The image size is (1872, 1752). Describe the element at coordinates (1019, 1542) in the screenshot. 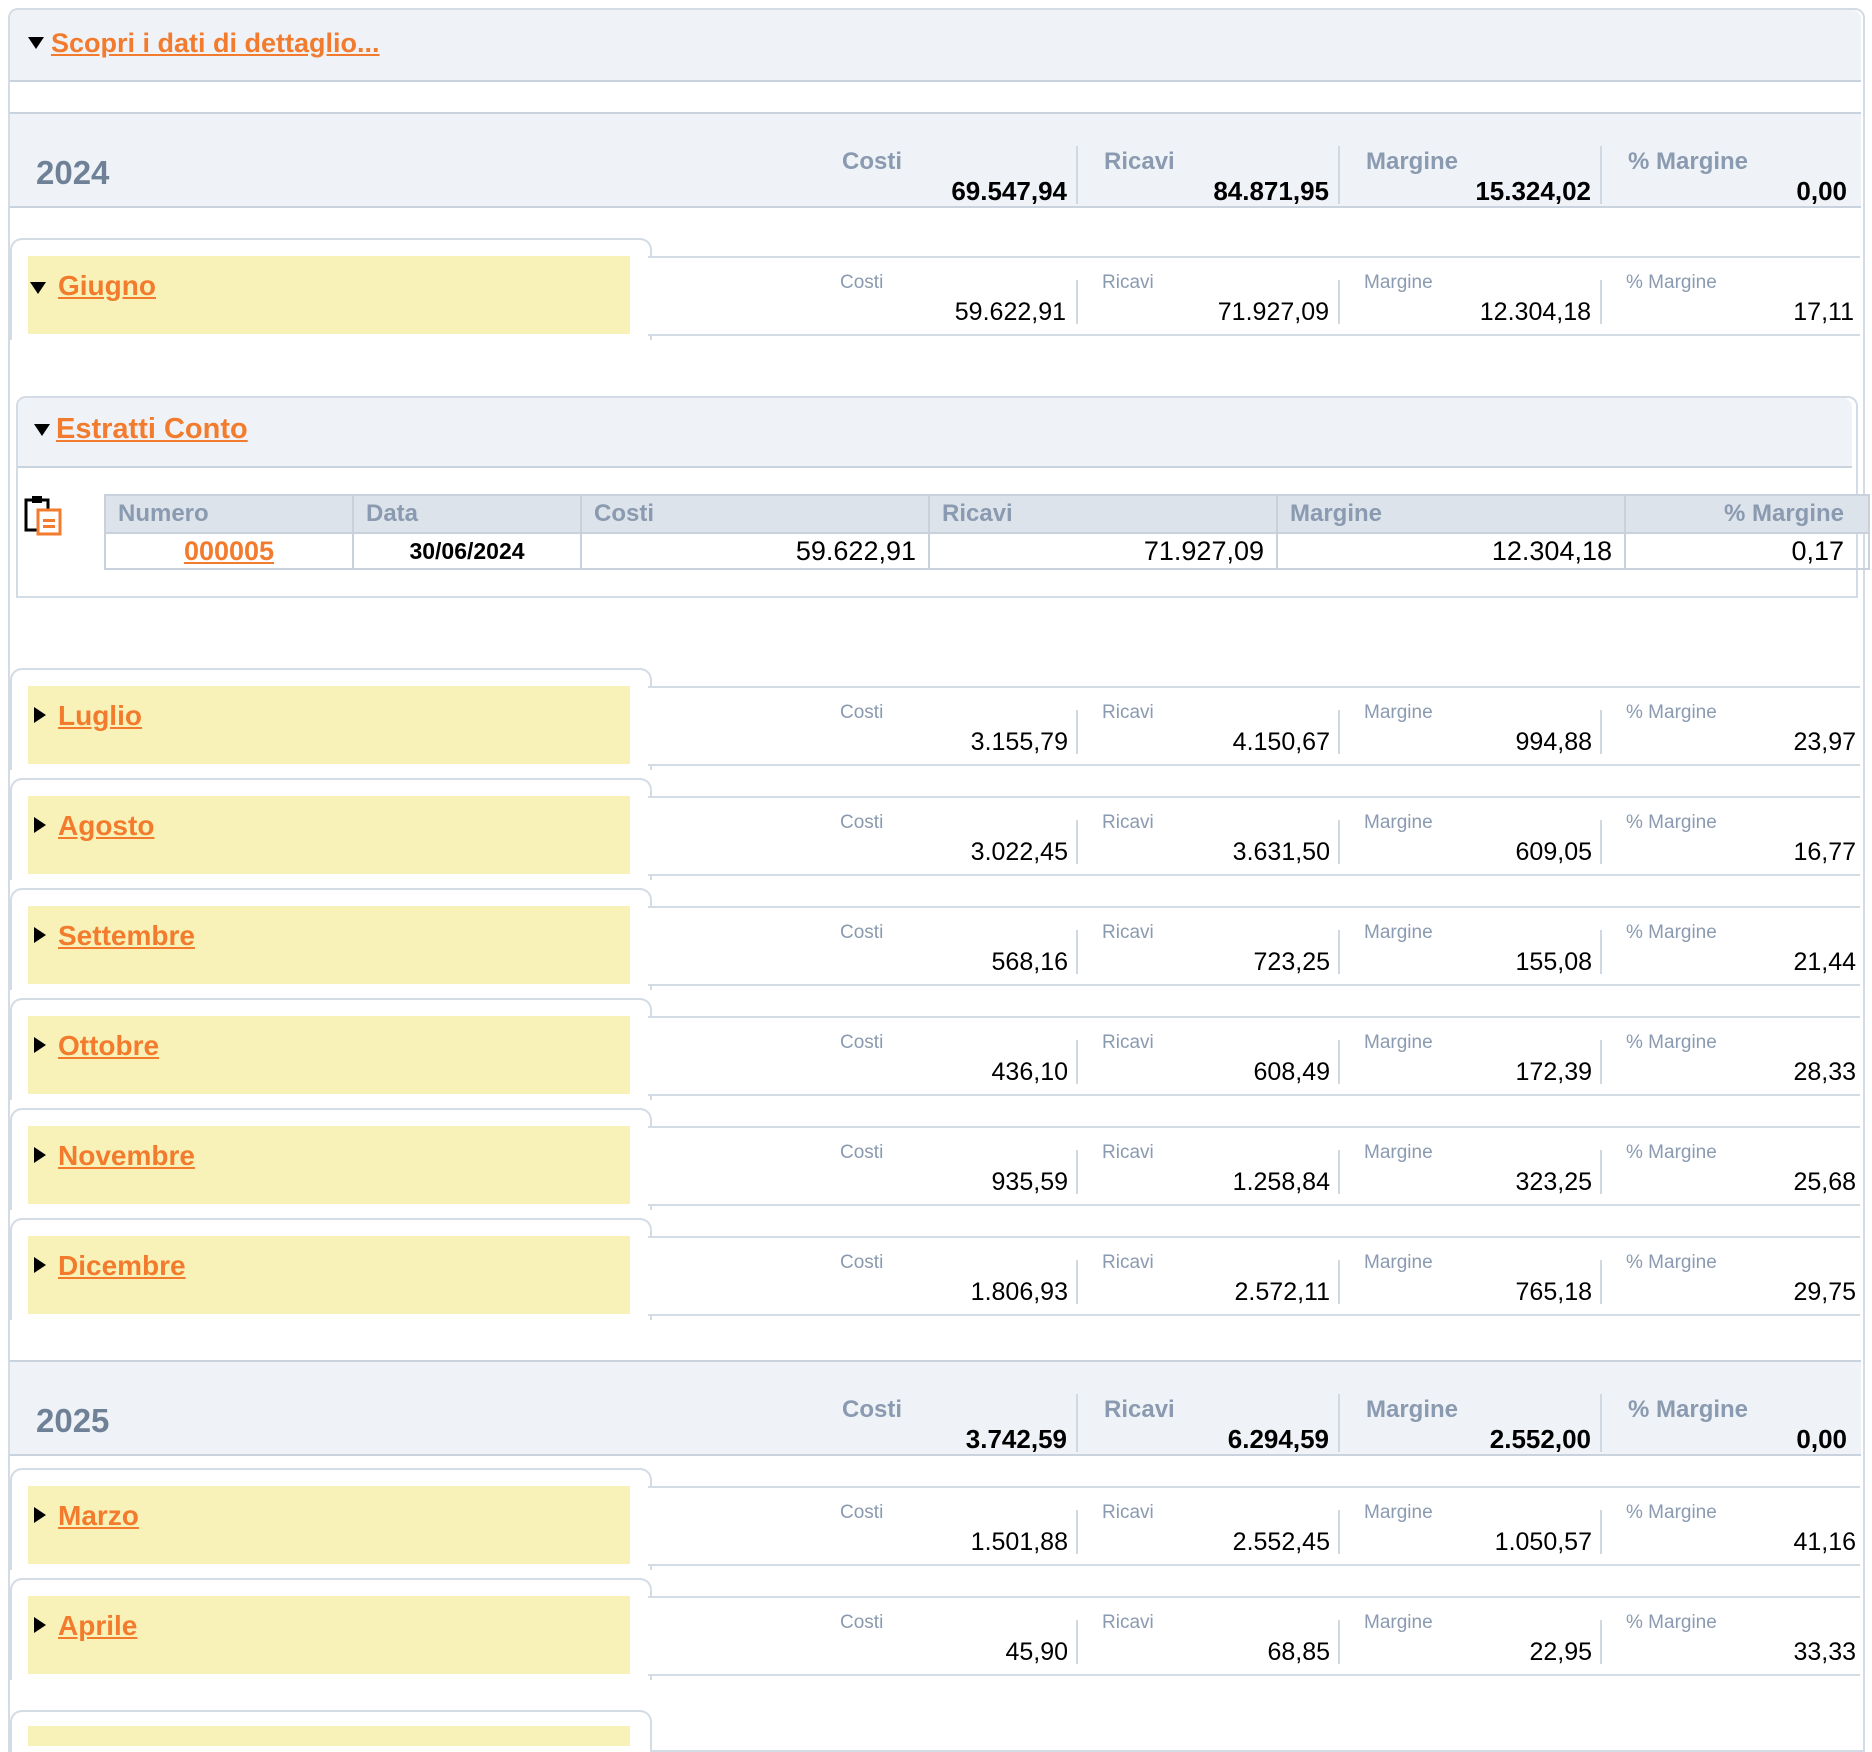

I see `costi-value: 1.501,88` at that location.